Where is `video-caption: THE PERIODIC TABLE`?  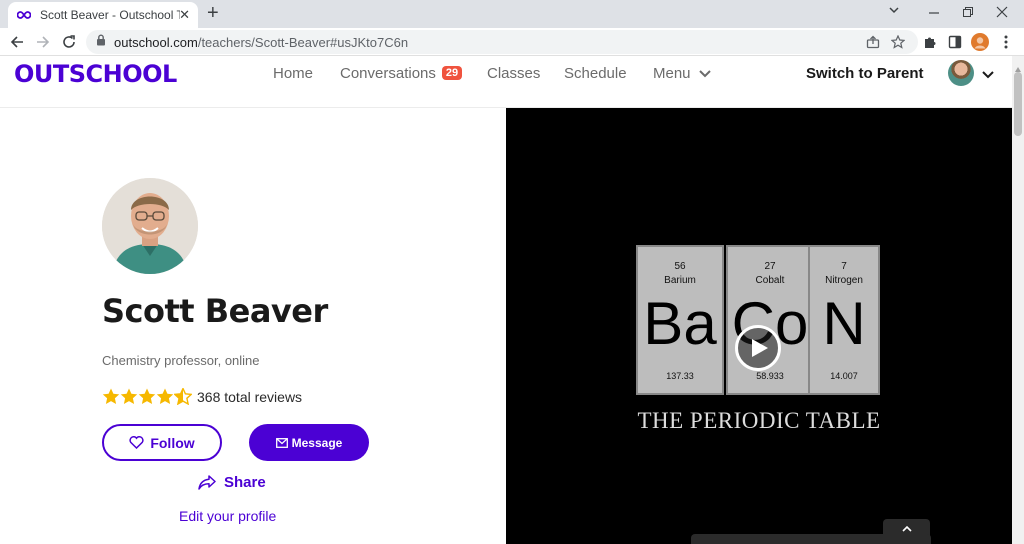
video-caption: THE PERIODIC TABLE is located at coordinates (759, 420).